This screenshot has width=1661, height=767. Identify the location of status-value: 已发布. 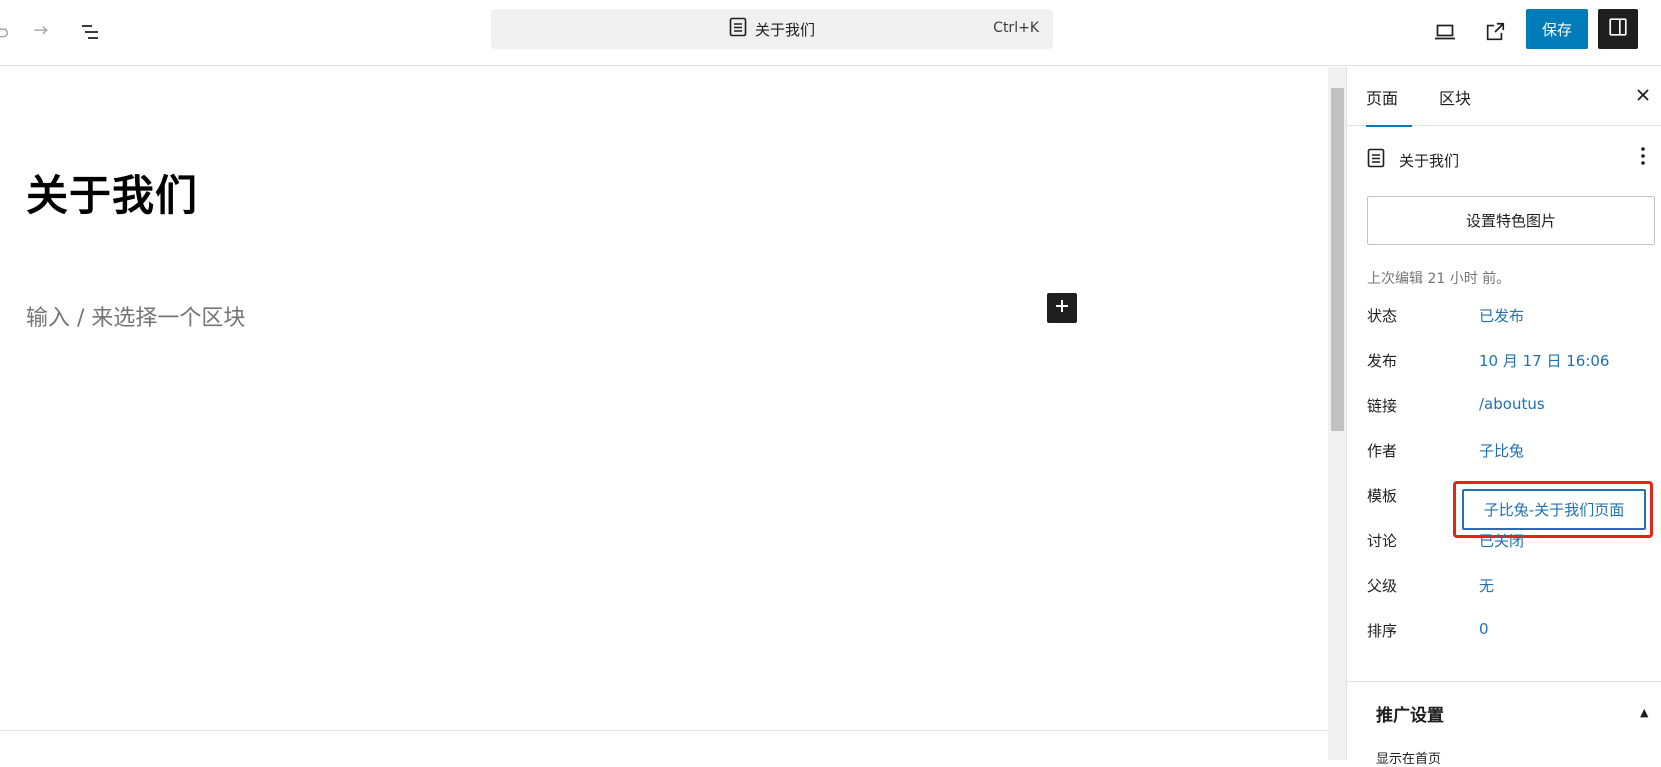
(1501, 315).